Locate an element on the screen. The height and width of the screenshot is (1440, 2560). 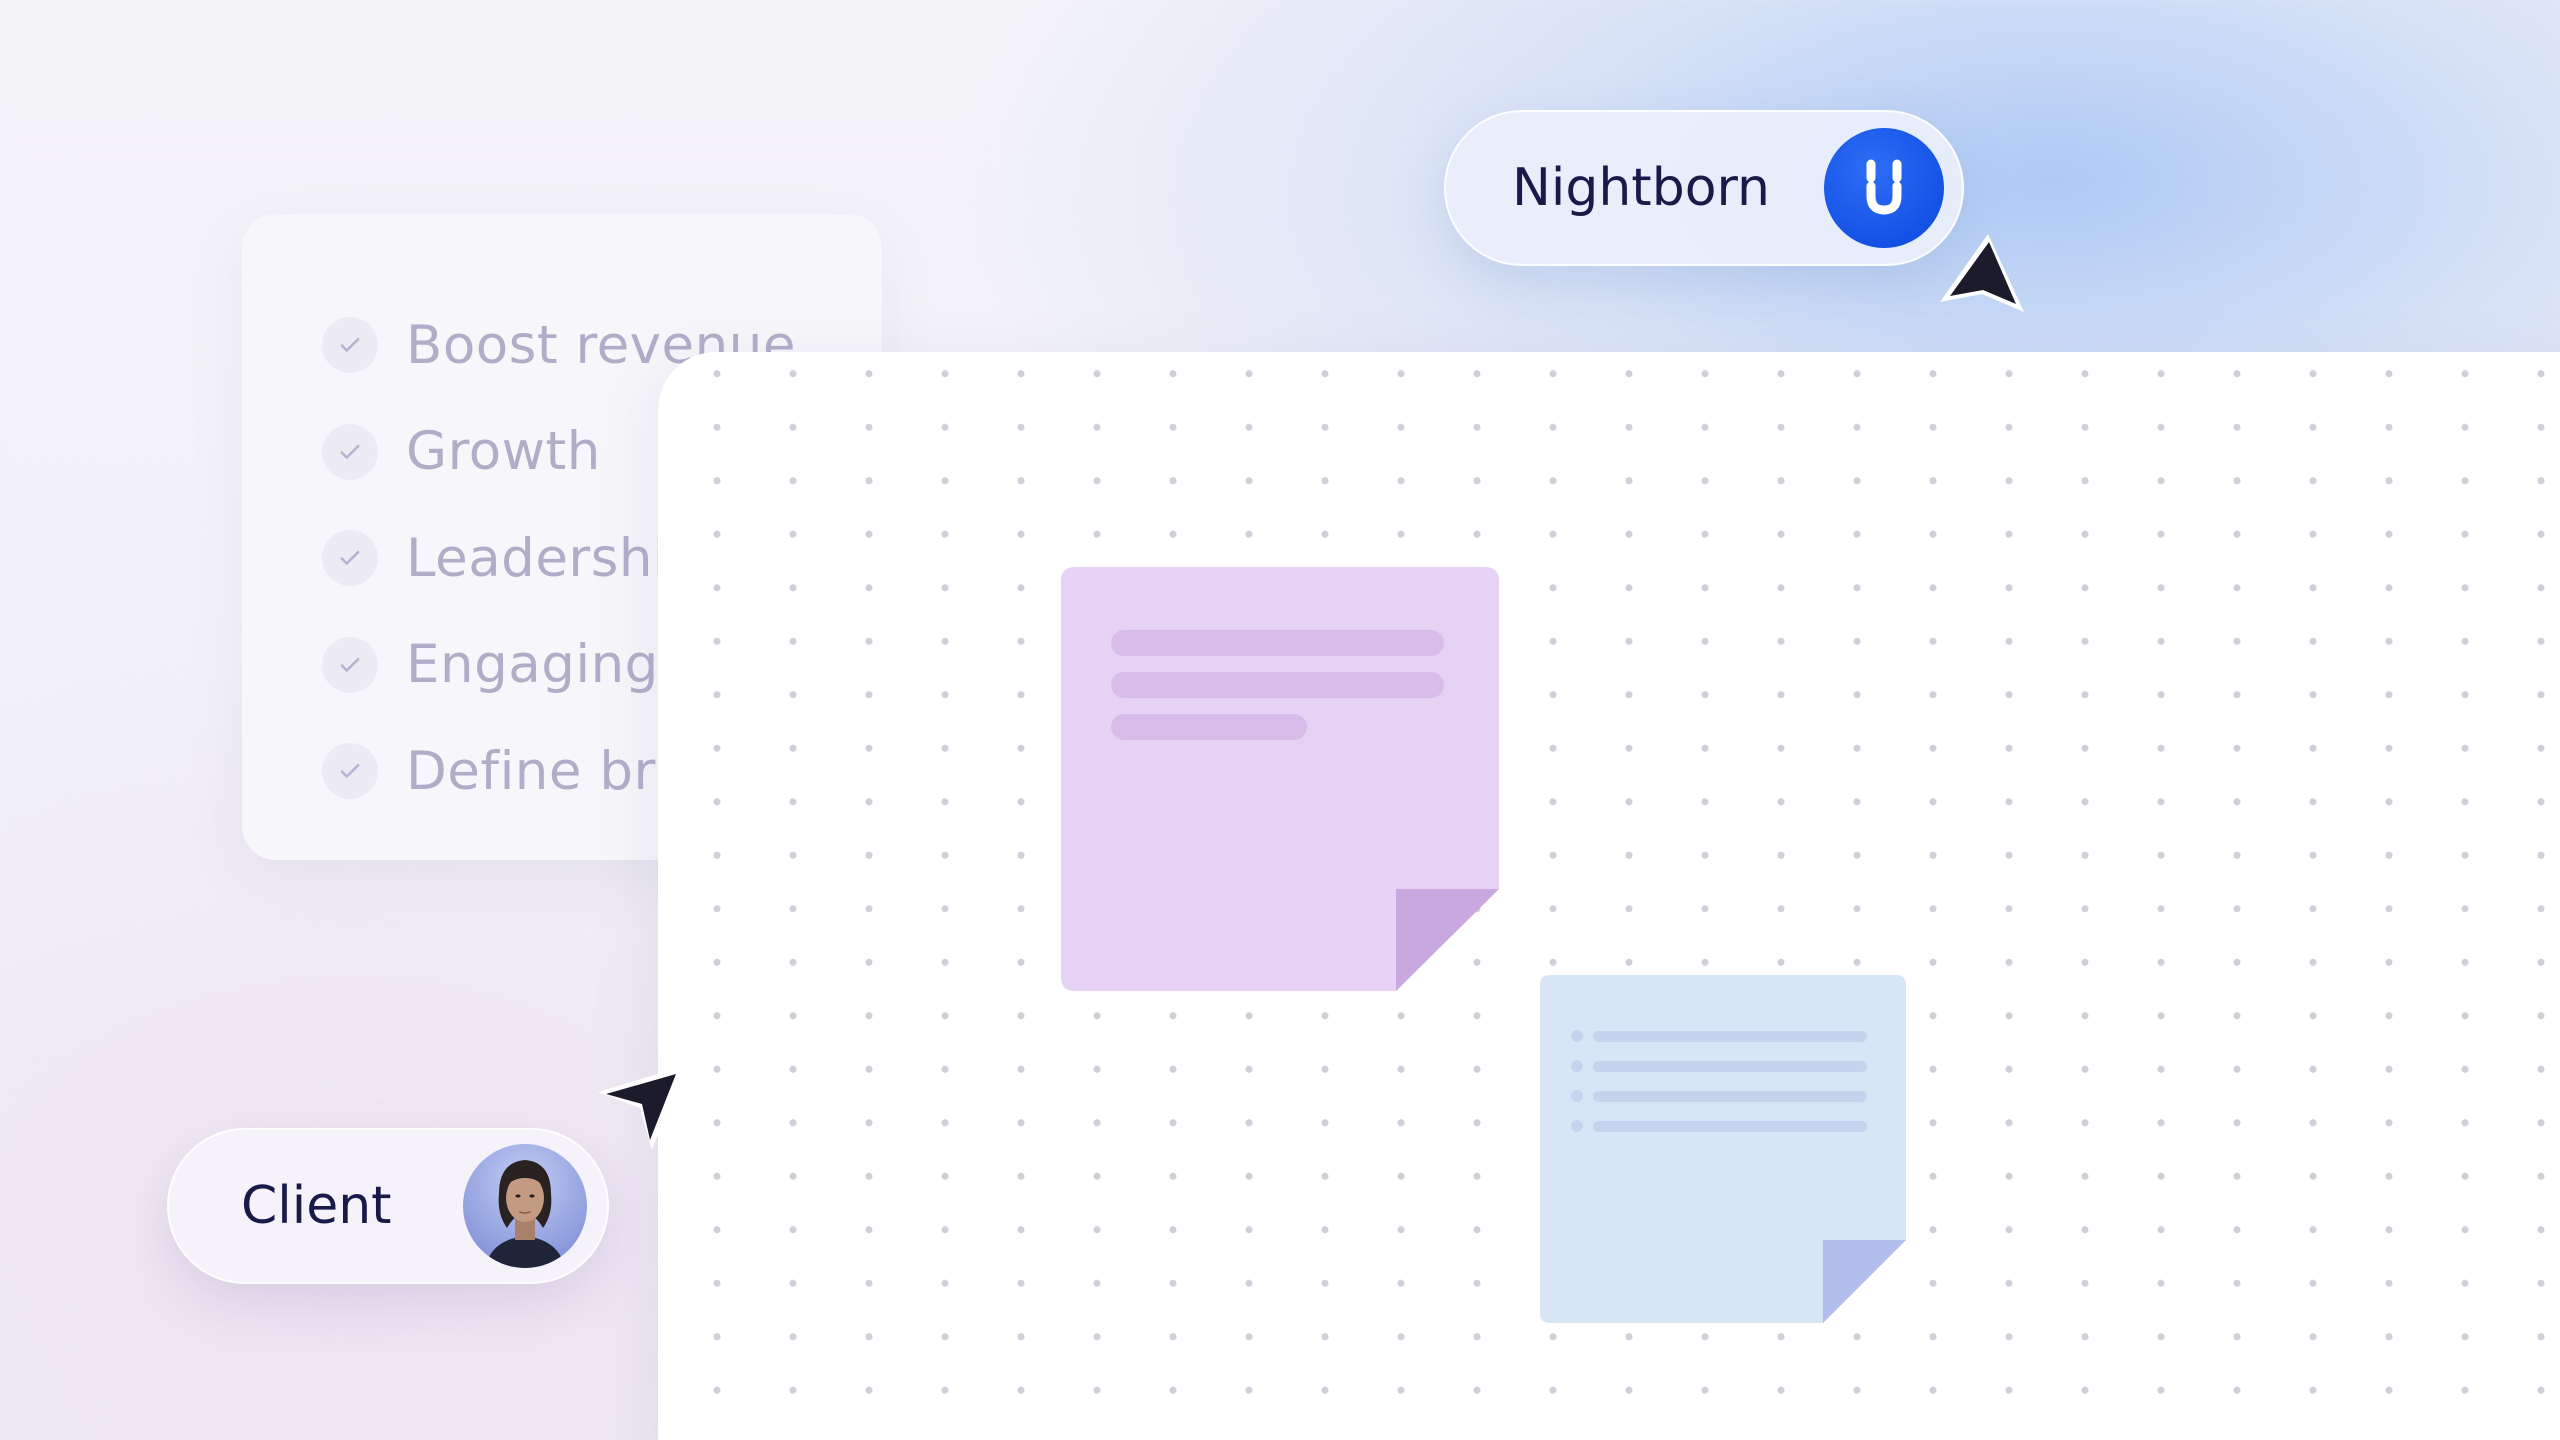
collaborator-tag-nightborn: Nightborn is located at coordinates (1704, 188).